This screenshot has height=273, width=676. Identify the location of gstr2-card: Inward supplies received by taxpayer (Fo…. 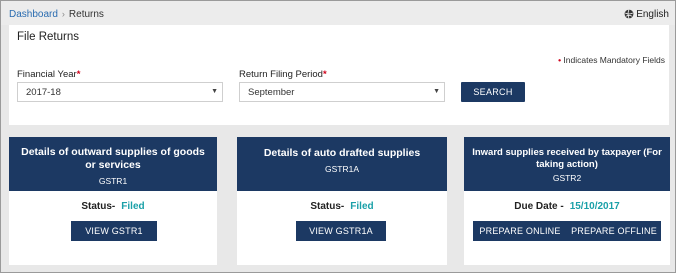
(567, 201).